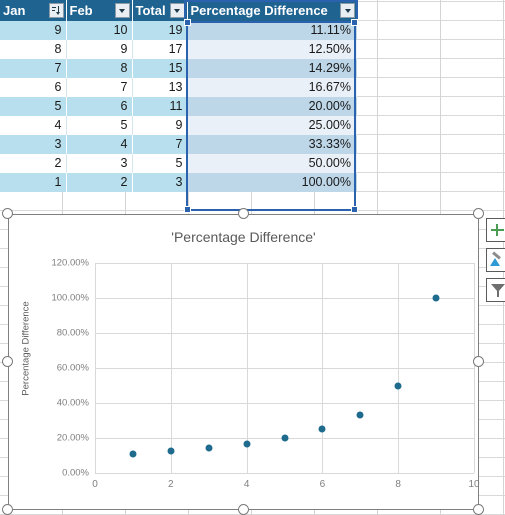 This screenshot has width=505, height=515. What do you see at coordinates (160, 49) in the screenshot?
I see `cell-total: 17` at bounding box center [160, 49].